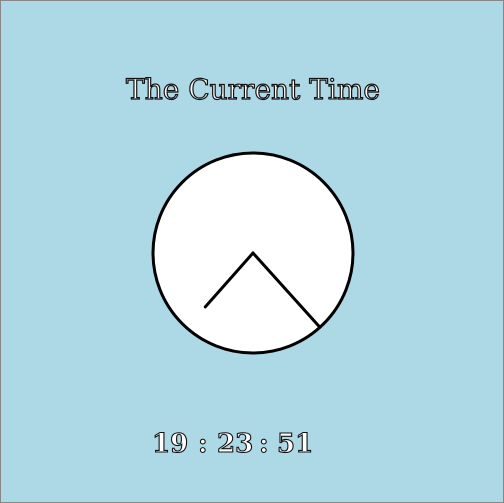 This screenshot has height=503, width=504. I want to click on digital-minutes: 23, so click(235, 443).